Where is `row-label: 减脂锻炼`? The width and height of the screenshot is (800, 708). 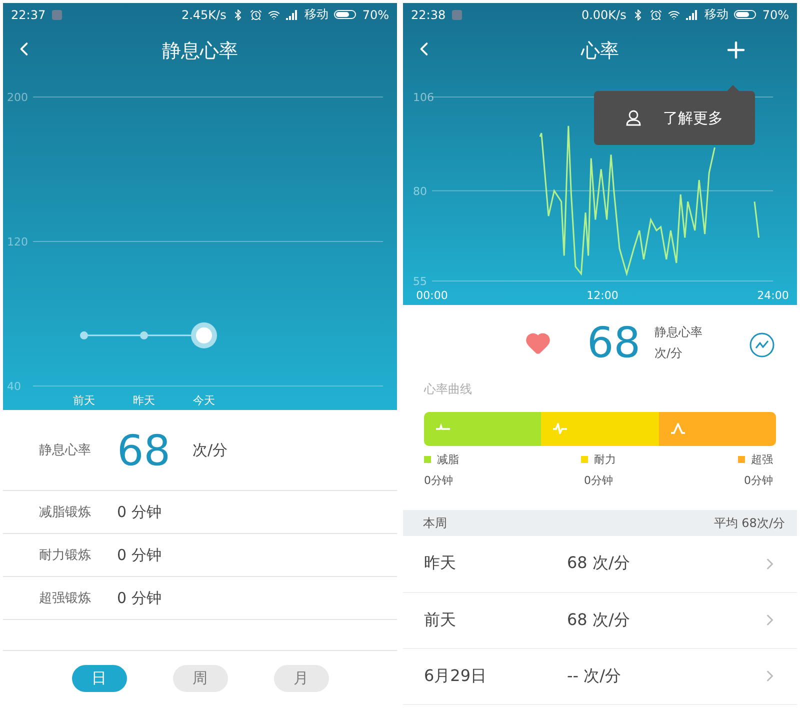 row-label: 减脂锻炼 is located at coordinates (65, 512).